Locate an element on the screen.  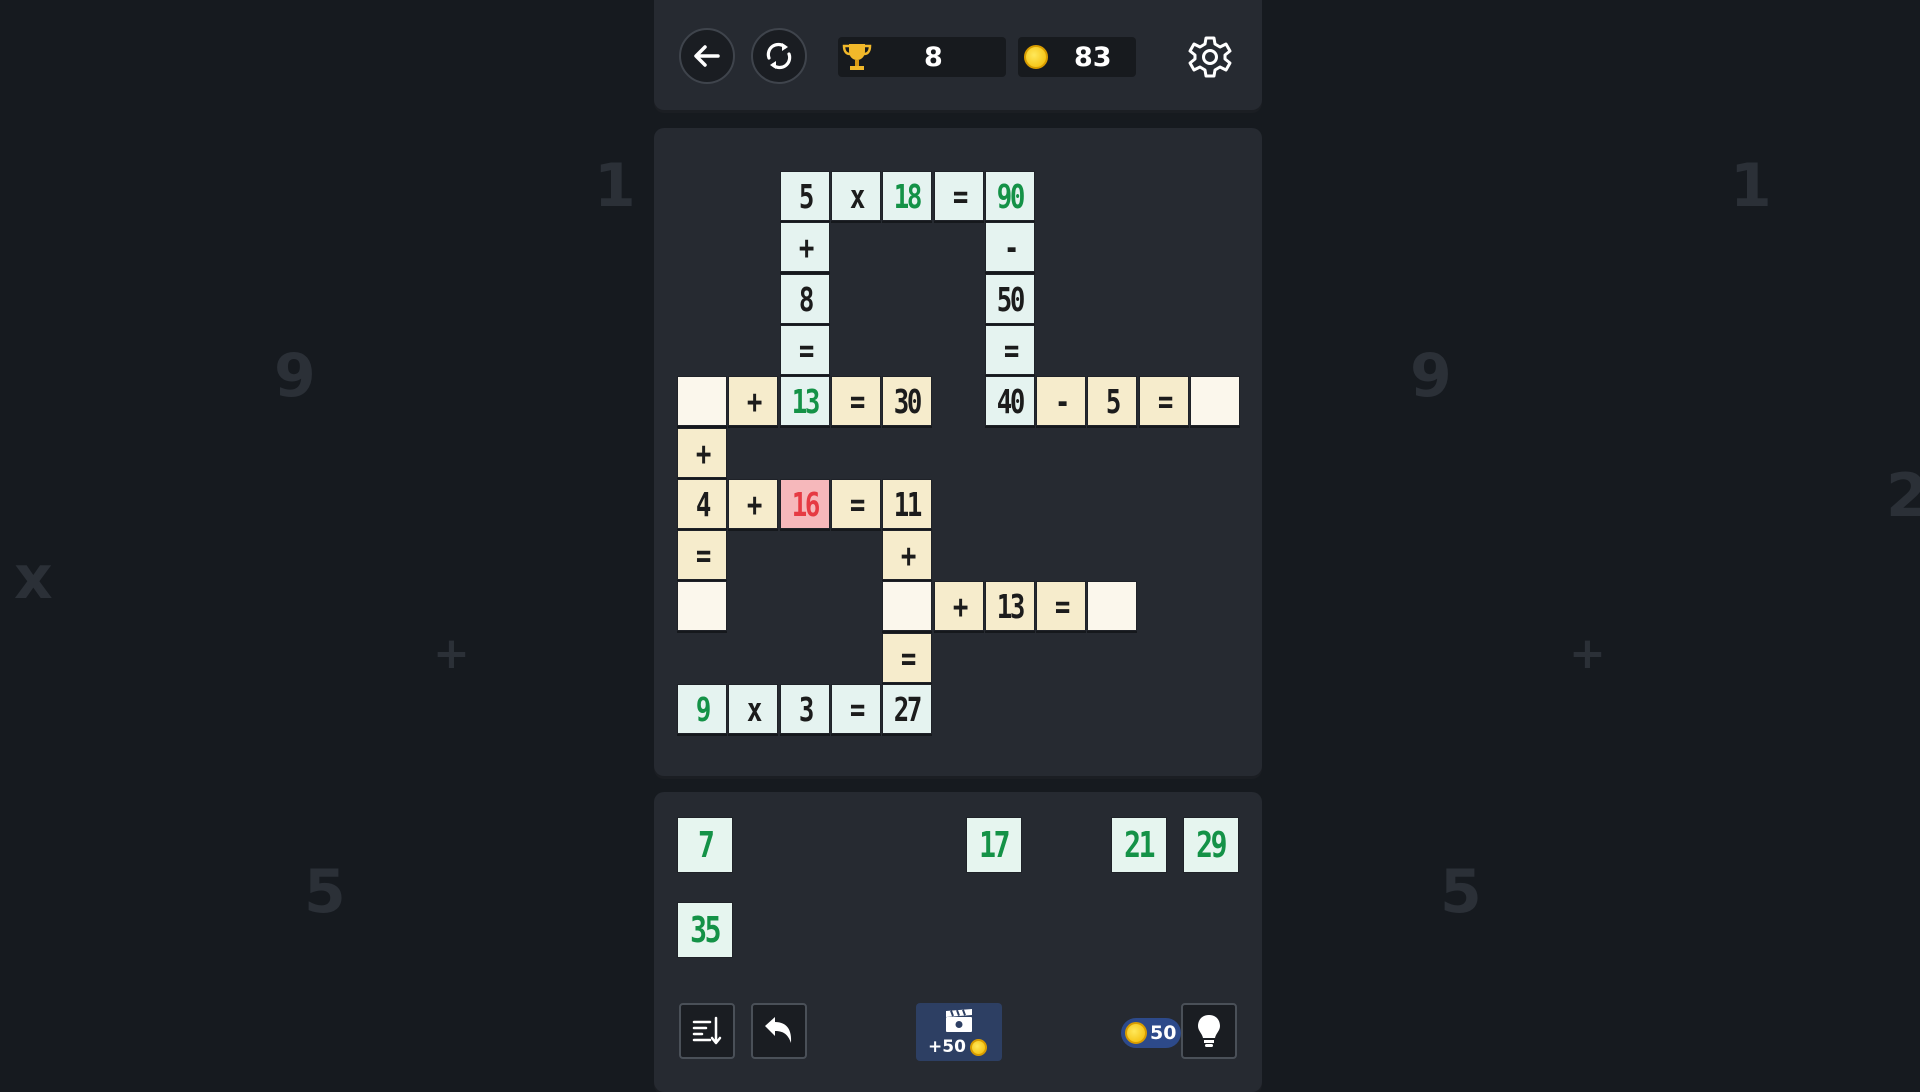
tile-text: 17 is located at coordinates (995, 845).